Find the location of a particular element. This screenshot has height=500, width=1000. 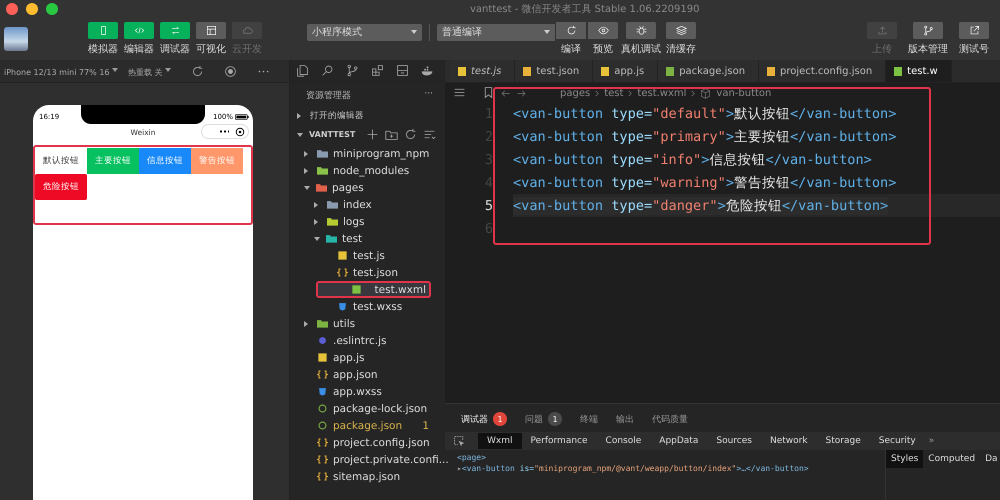

file-tree-item: package.json 1 is located at coordinates (367, 425).